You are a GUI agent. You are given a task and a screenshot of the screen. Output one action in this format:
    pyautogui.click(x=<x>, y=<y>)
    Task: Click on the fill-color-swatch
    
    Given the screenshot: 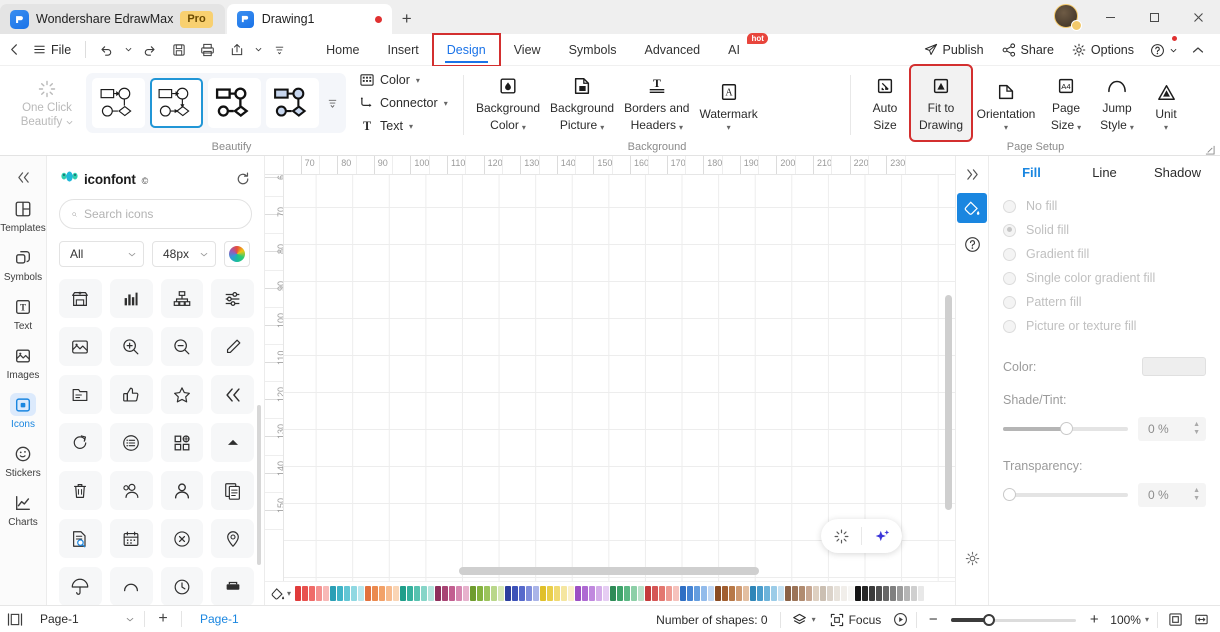 What is the action you would take?
    pyautogui.click(x=1174, y=366)
    